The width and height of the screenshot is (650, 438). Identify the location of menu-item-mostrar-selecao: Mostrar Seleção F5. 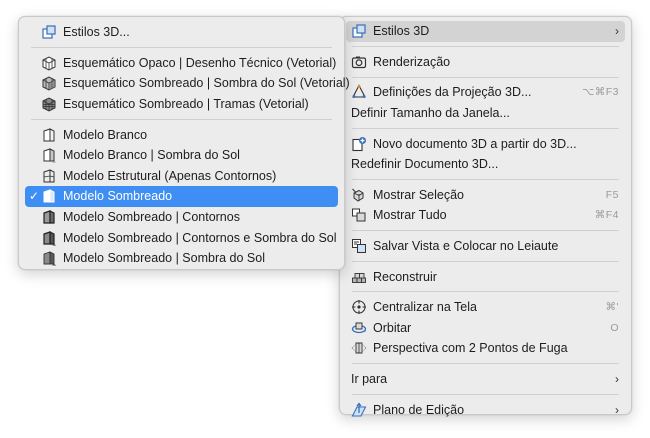
(485, 195).